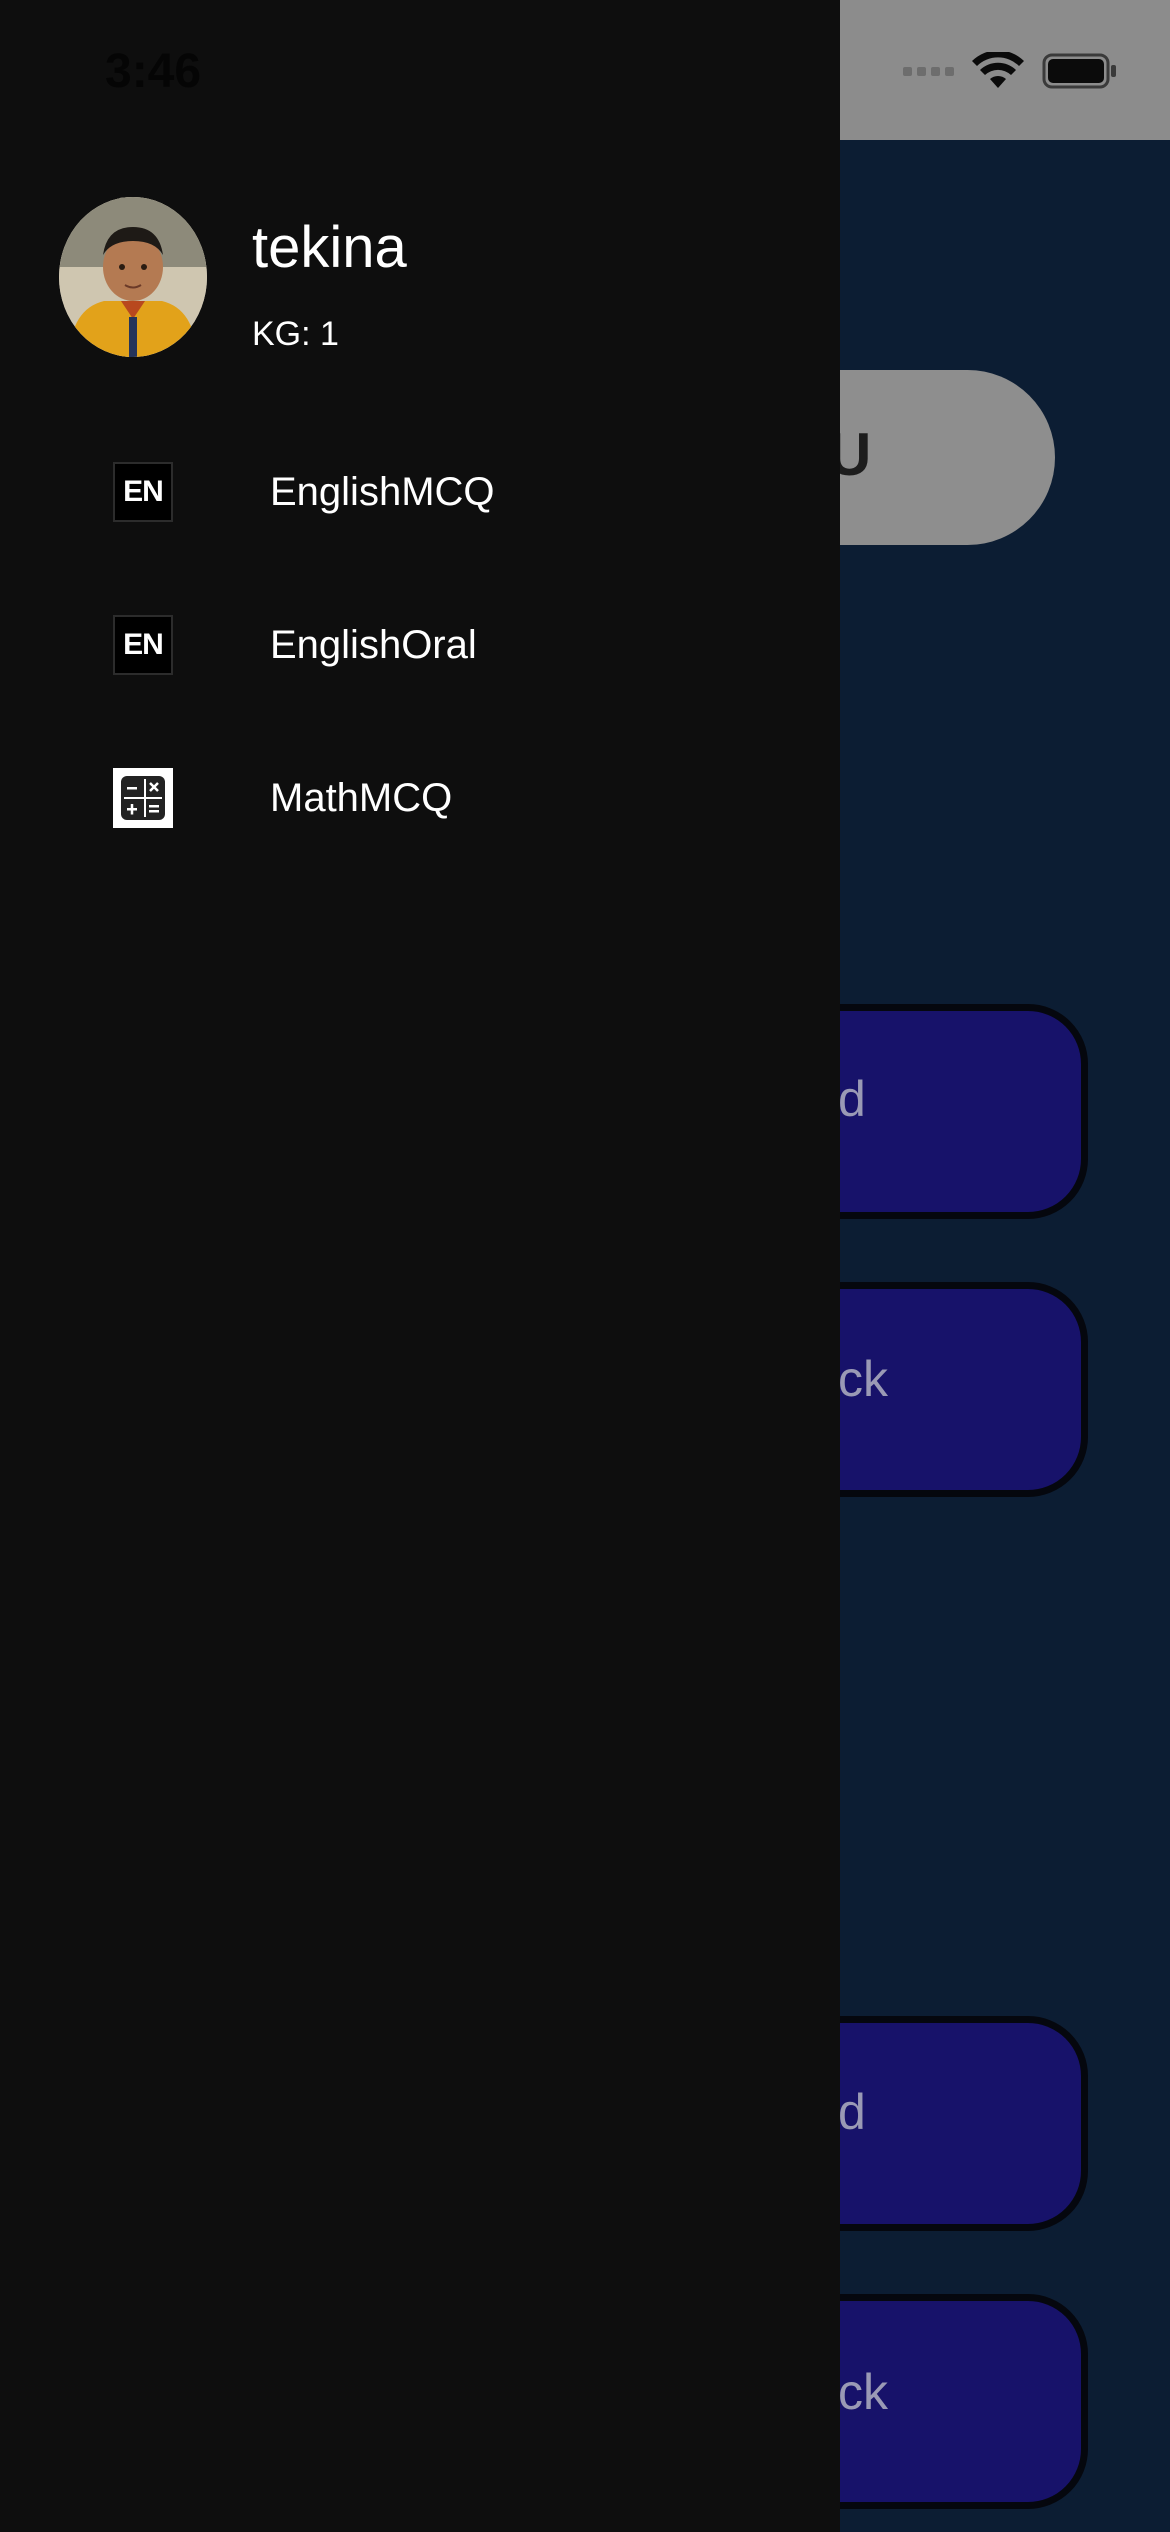  I want to click on menu-item-english-oral: EN EnglishOral, so click(420, 645).